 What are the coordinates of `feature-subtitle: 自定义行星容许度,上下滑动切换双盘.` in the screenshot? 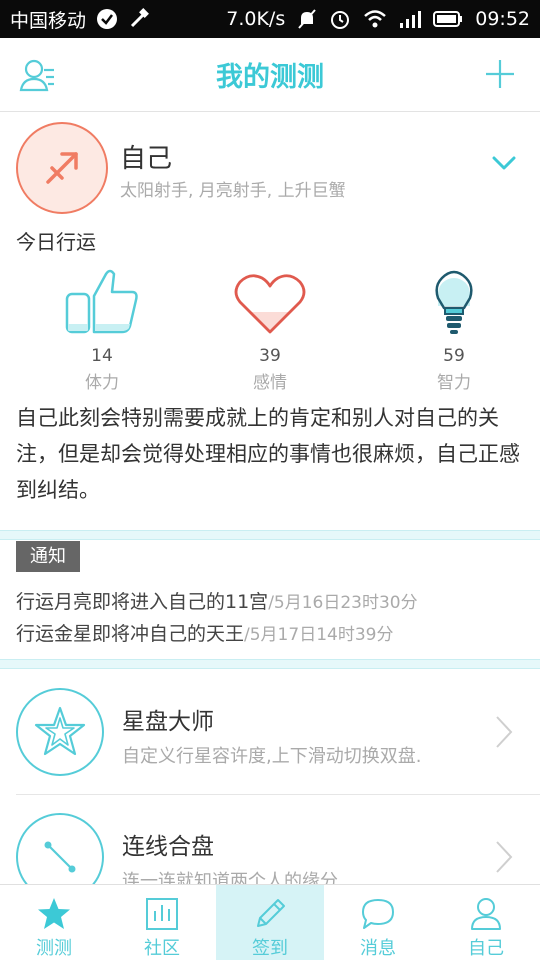 It's located at (272, 756).